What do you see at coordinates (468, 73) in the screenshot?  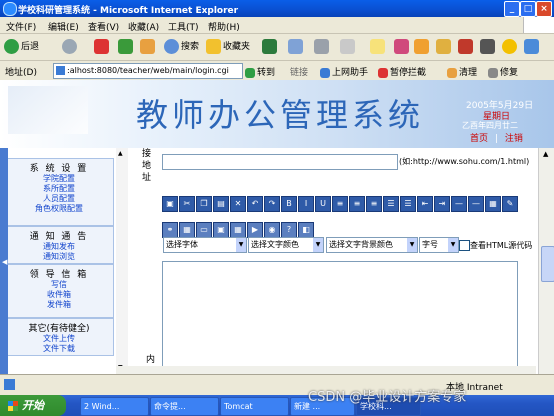 I see `clean-label: 清理` at bounding box center [468, 73].